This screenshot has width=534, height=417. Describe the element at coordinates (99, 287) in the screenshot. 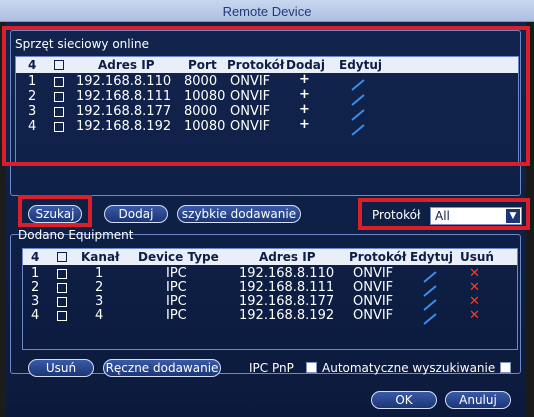

I see `cell-channel: 2` at that location.